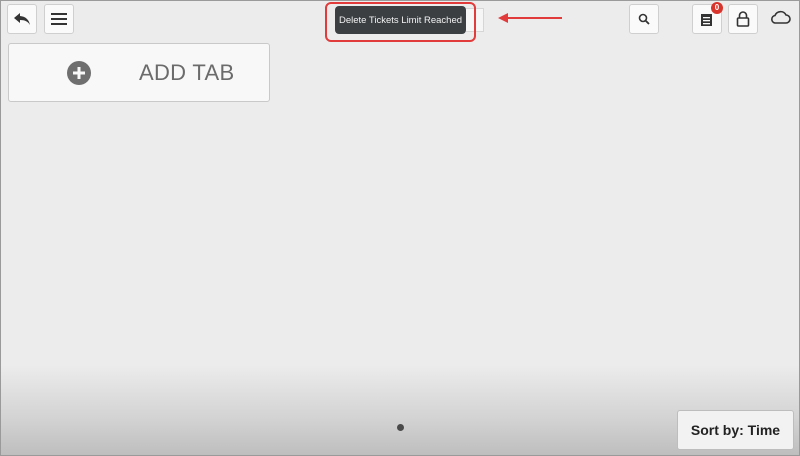 Image resolution: width=800 pixels, height=456 pixels. I want to click on tickets-button: 0, so click(707, 18).